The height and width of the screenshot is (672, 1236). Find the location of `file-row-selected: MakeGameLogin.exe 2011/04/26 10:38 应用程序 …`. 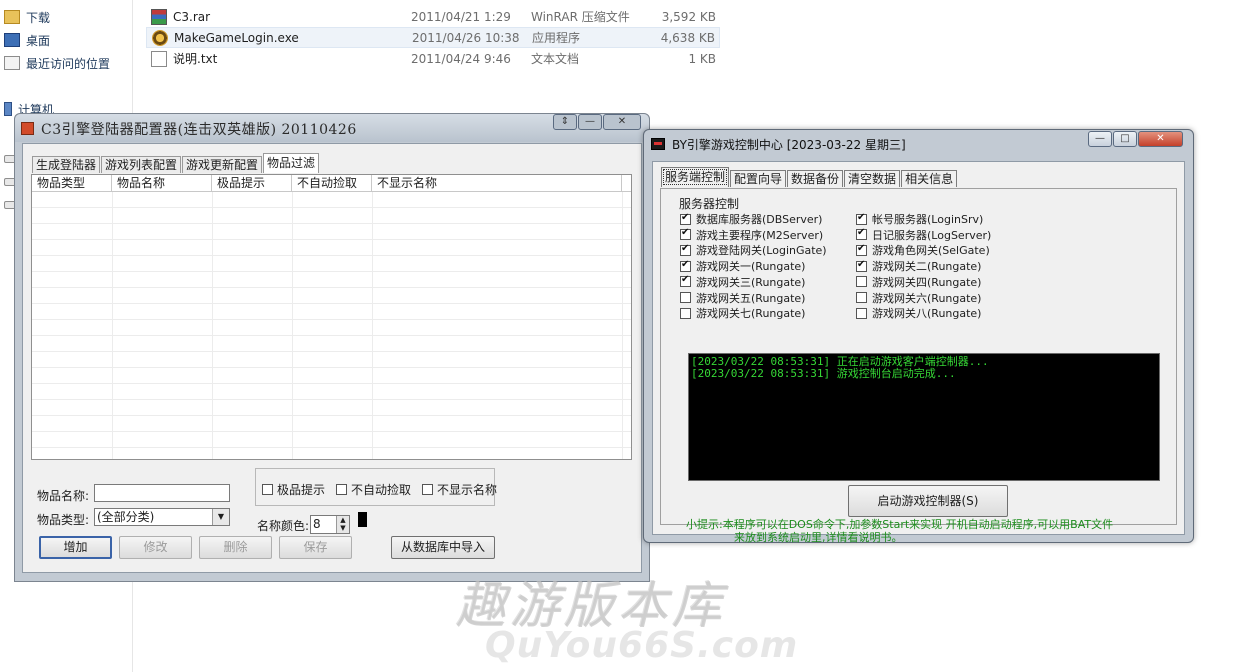

file-row-selected: MakeGameLogin.exe 2011/04/26 10:38 应用程序 … is located at coordinates (433, 37).